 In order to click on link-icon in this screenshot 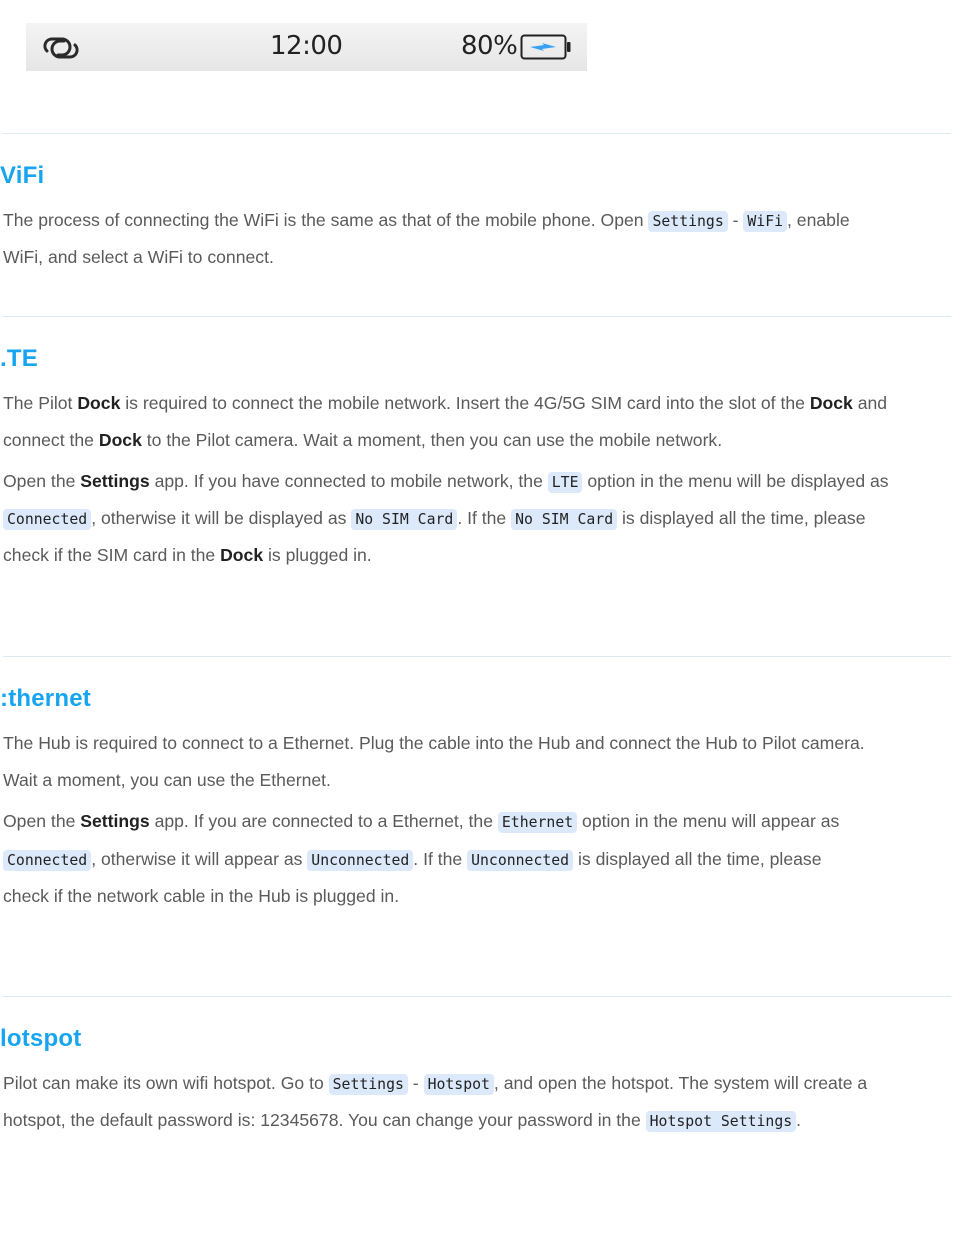, I will do `click(61, 48)`.